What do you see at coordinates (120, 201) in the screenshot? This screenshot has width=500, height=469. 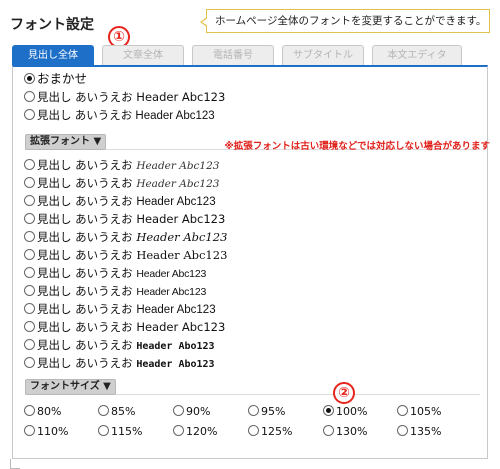 I see `extended-option-3: 見出し あいうえお Header Abc123` at bounding box center [120, 201].